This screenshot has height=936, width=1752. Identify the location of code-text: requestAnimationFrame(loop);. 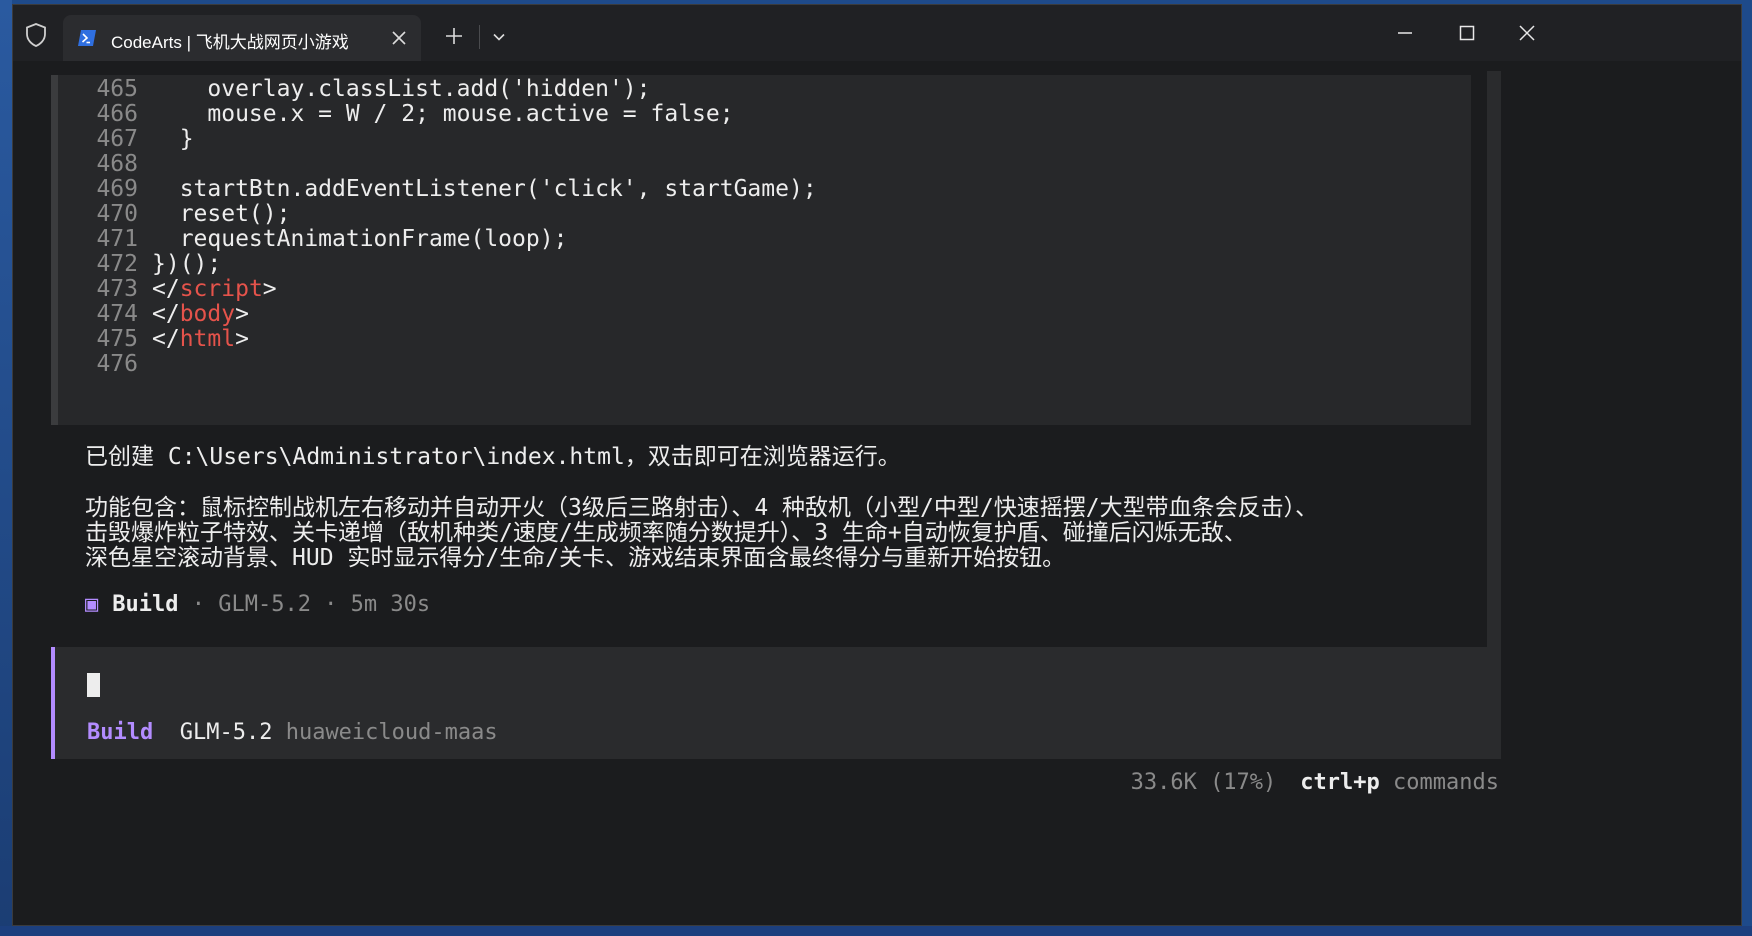
(360, 239).